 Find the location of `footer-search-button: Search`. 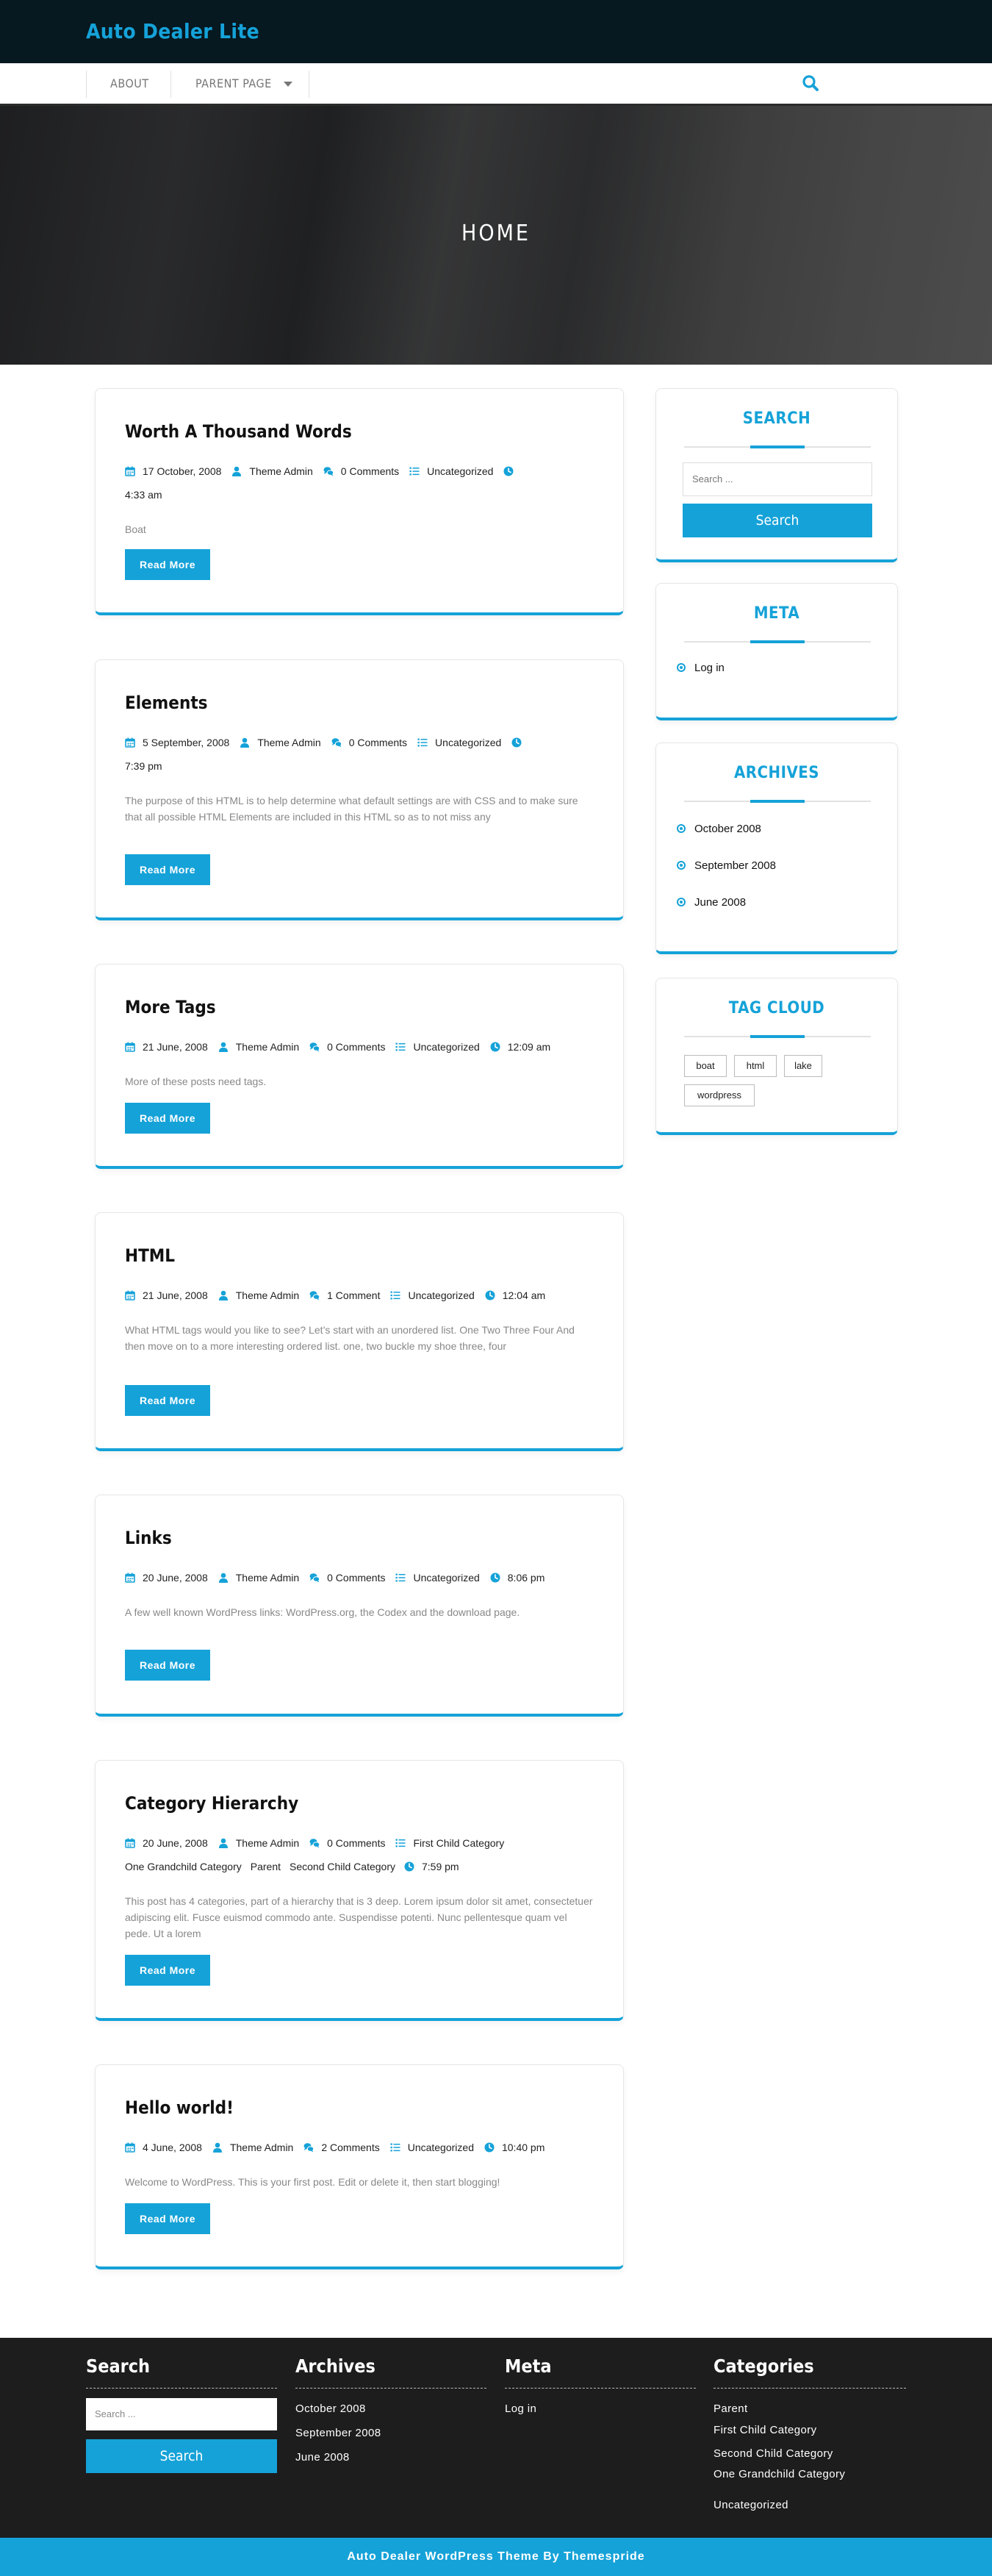

footer-search-button: Search is located at coordinates (181, 2456).